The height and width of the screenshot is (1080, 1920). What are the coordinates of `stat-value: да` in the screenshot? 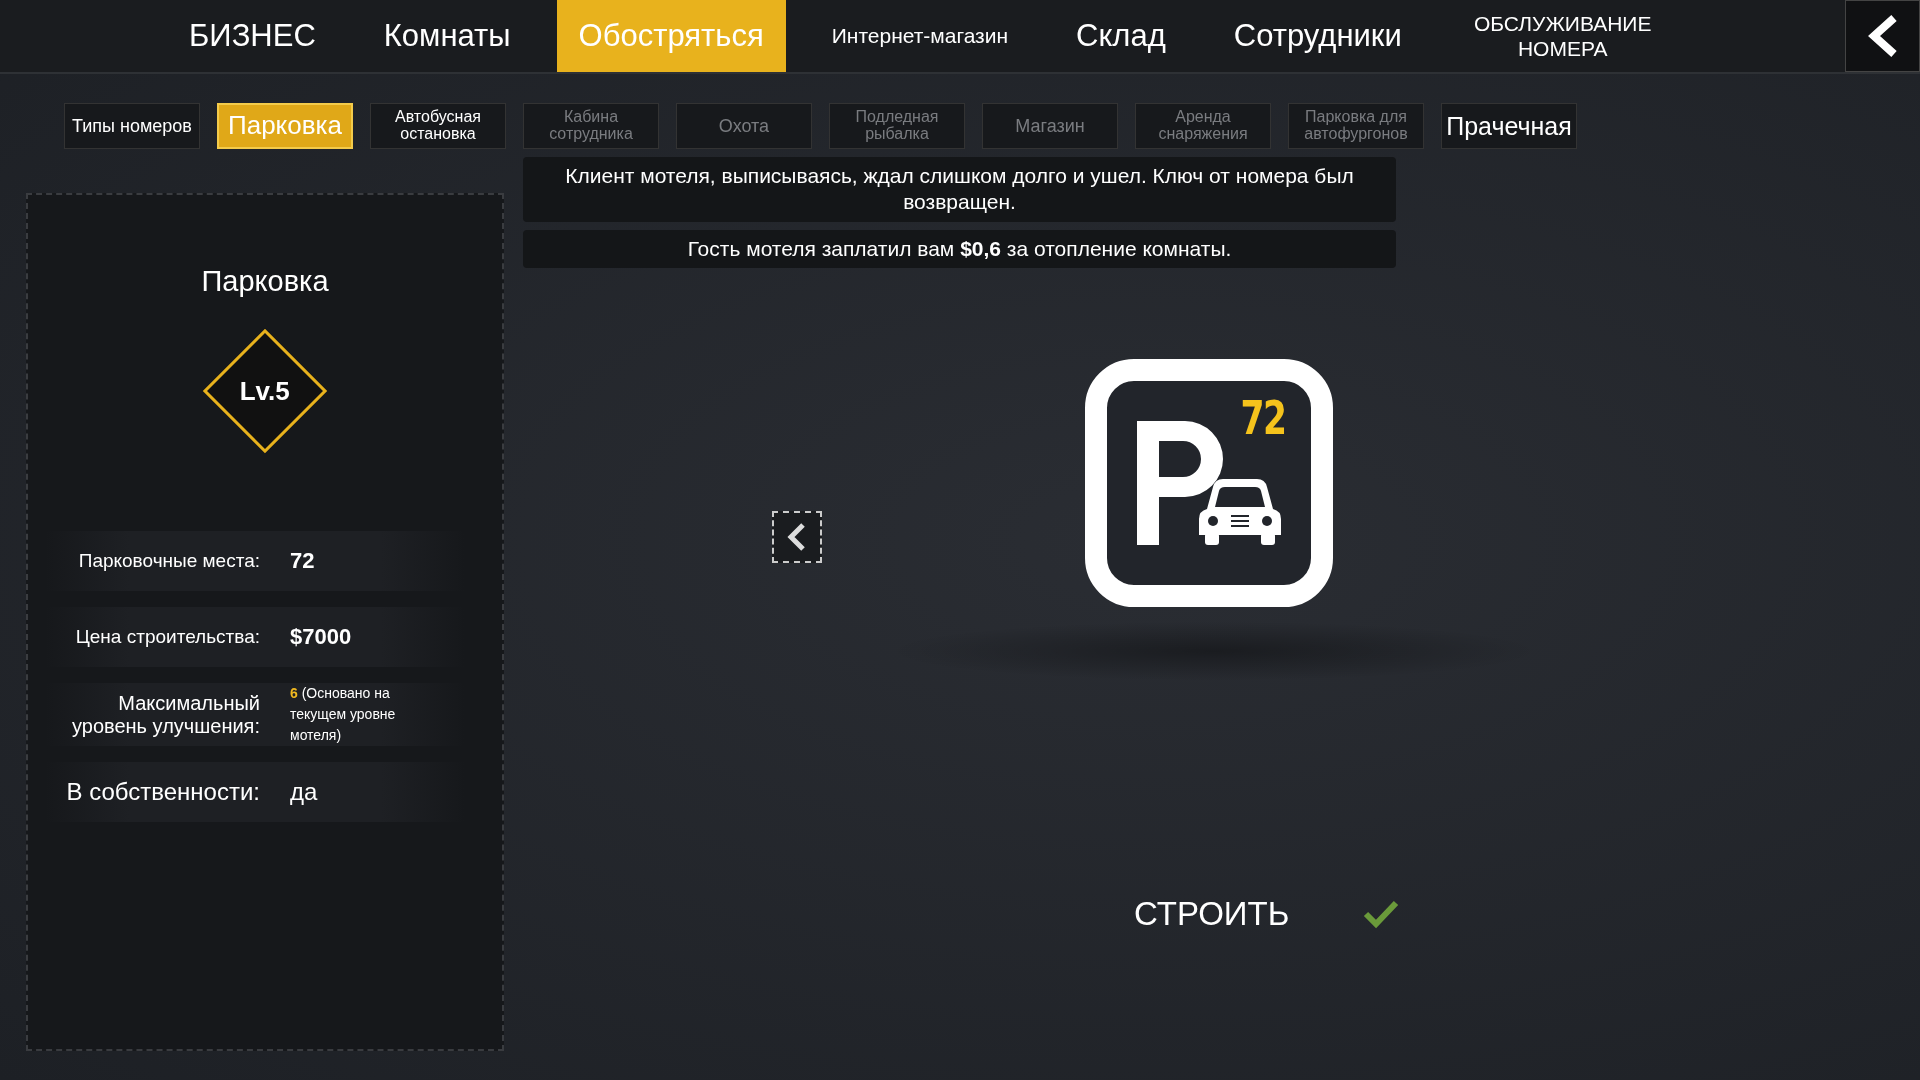 It's located at (304, 792).